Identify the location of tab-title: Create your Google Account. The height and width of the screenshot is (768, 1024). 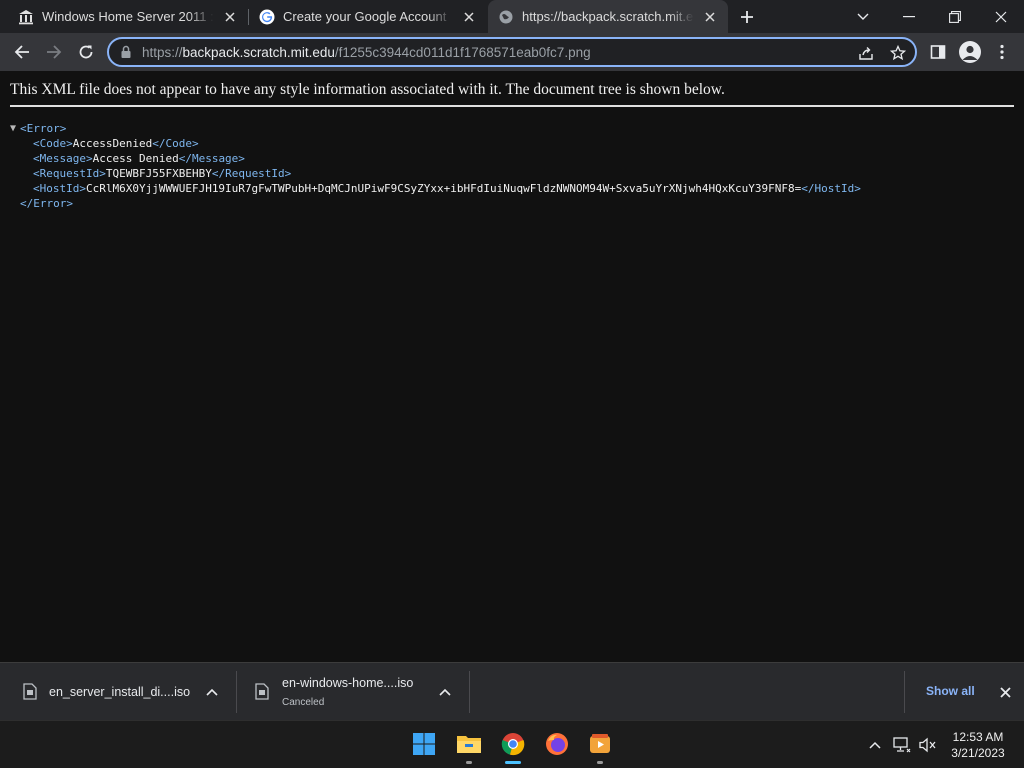
(365, 16).